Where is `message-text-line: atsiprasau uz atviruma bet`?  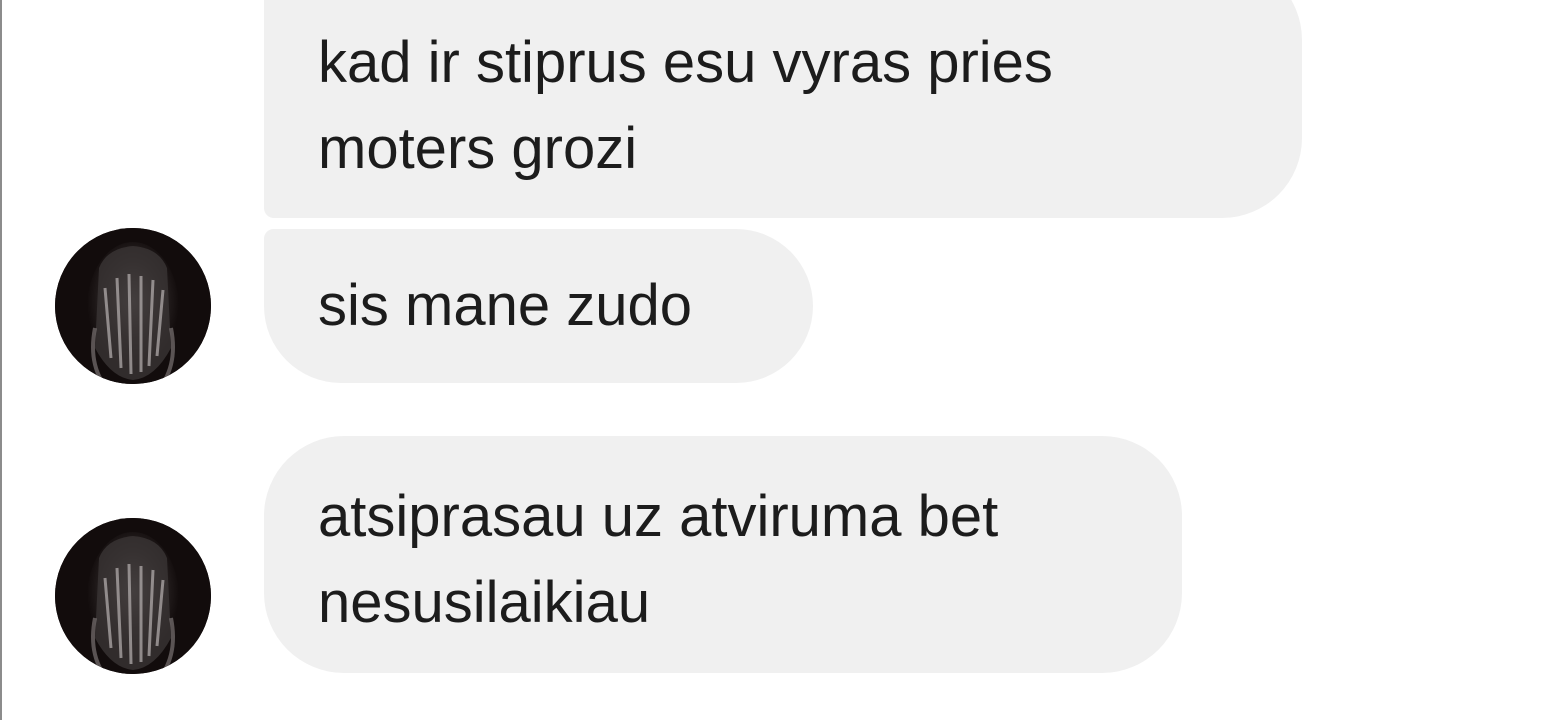 message-text-line: atsiprasau uz atviruma bet is located at coordinates (658, 516).